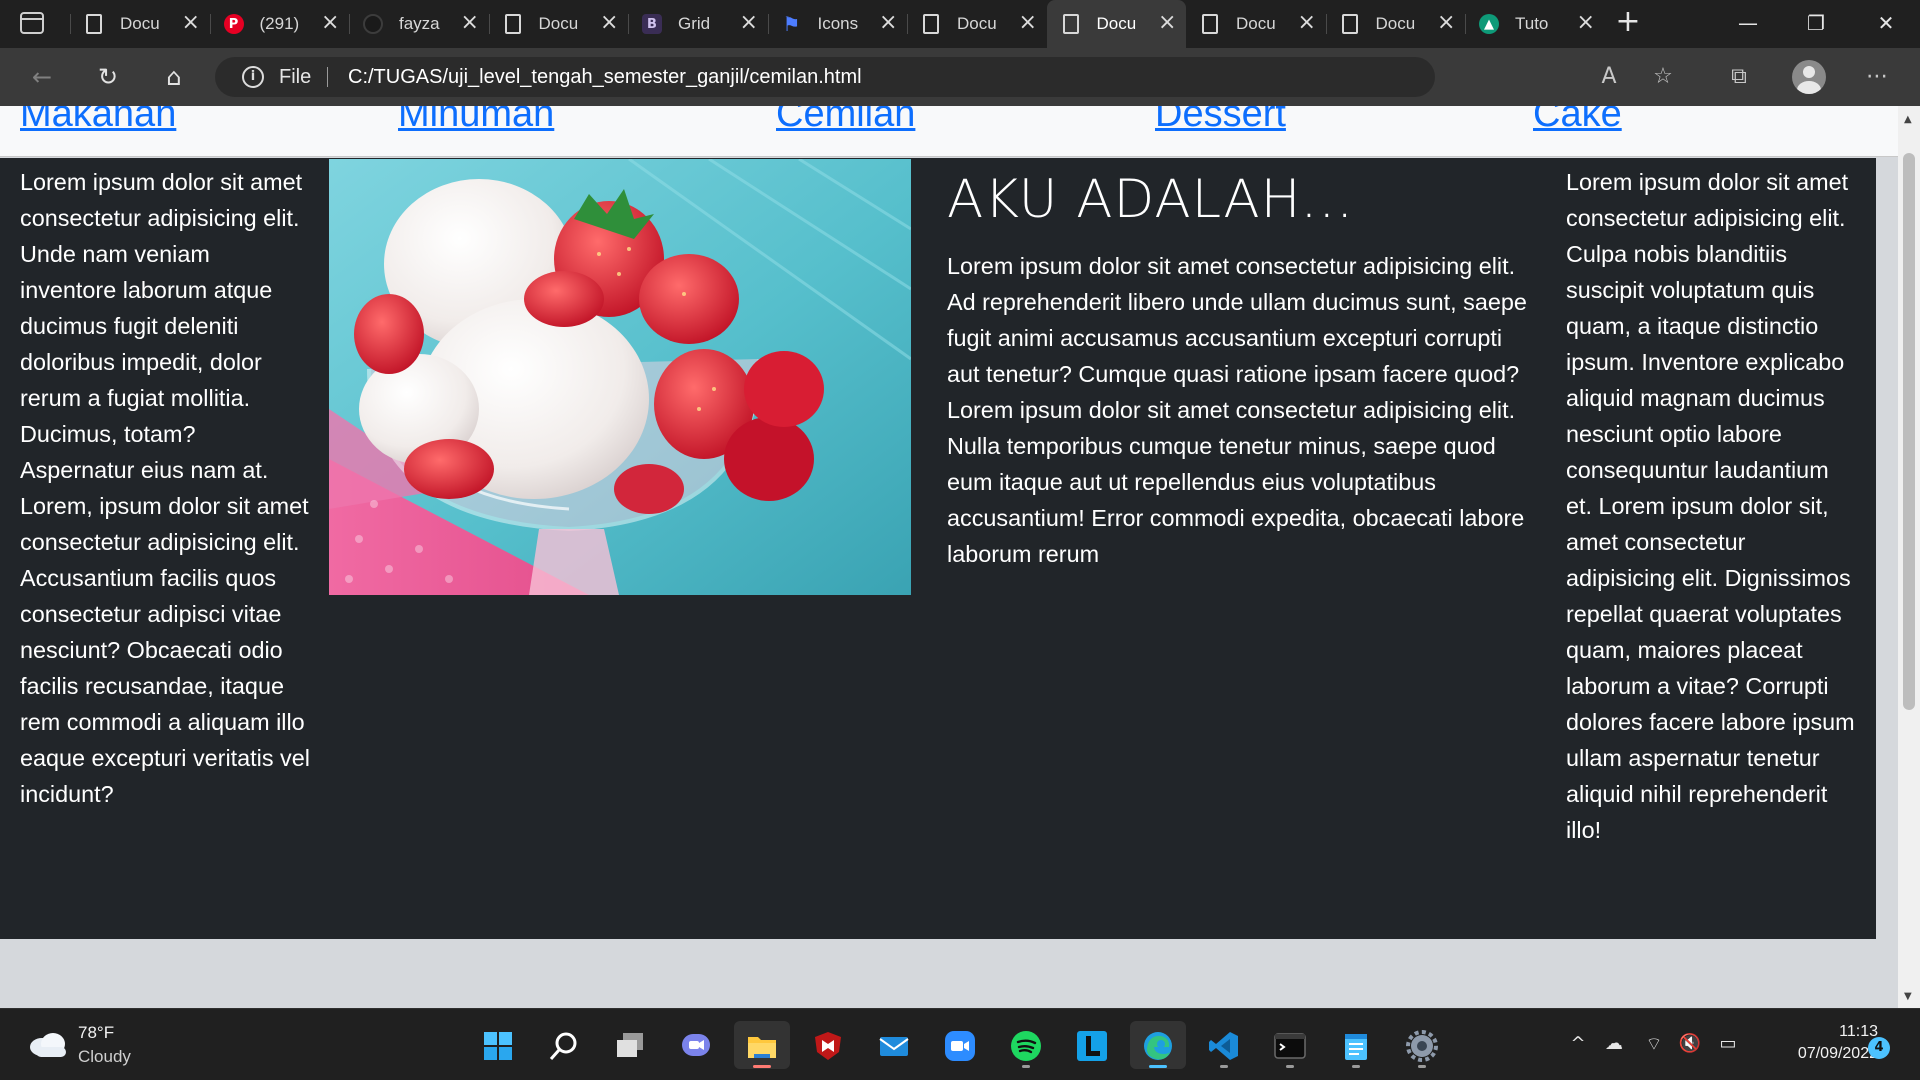 The image size is (1920, 1080). I want to click on url-separator, so click(327, 77).